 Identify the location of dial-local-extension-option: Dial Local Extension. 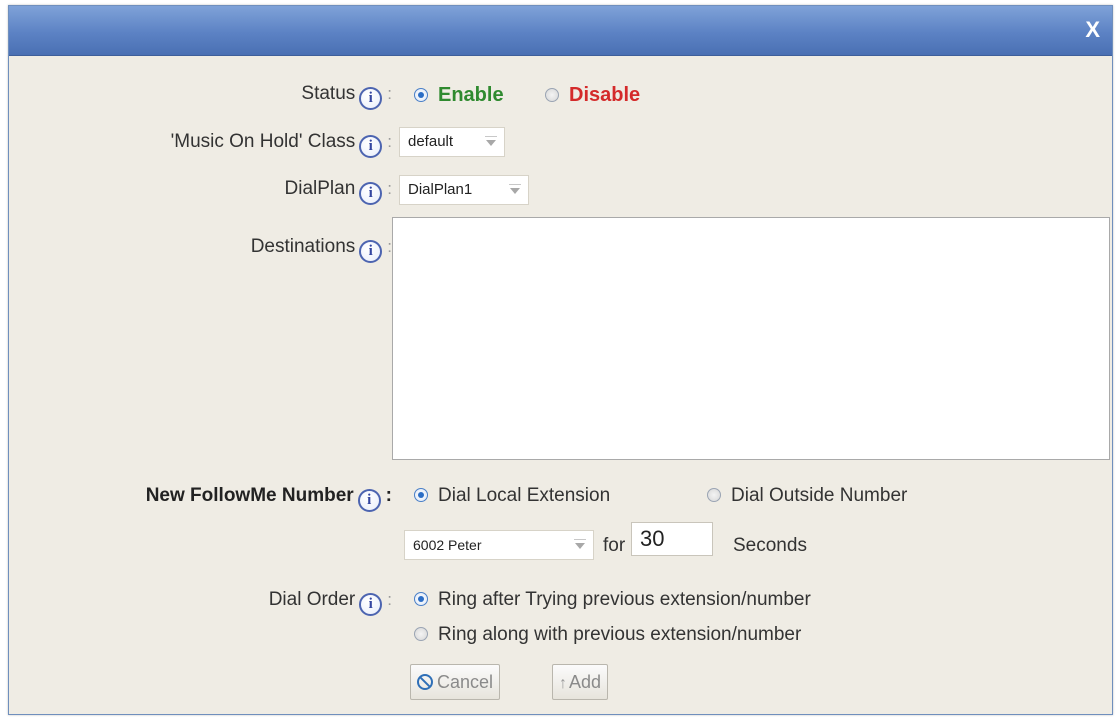
(512, 496).